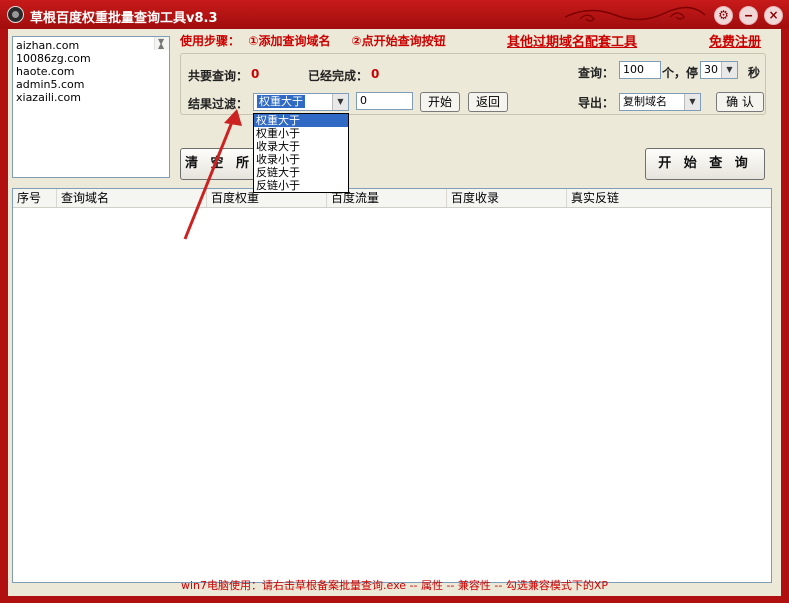 The image size is (789, 603). I want to click on total-query-label: 共要查询：, so click(218, 76).